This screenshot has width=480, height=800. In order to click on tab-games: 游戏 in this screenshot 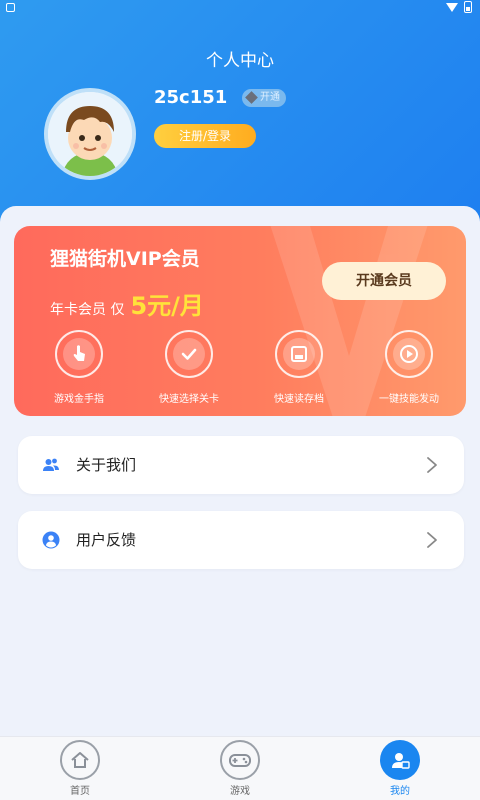, I will do `click(240, 768)`.